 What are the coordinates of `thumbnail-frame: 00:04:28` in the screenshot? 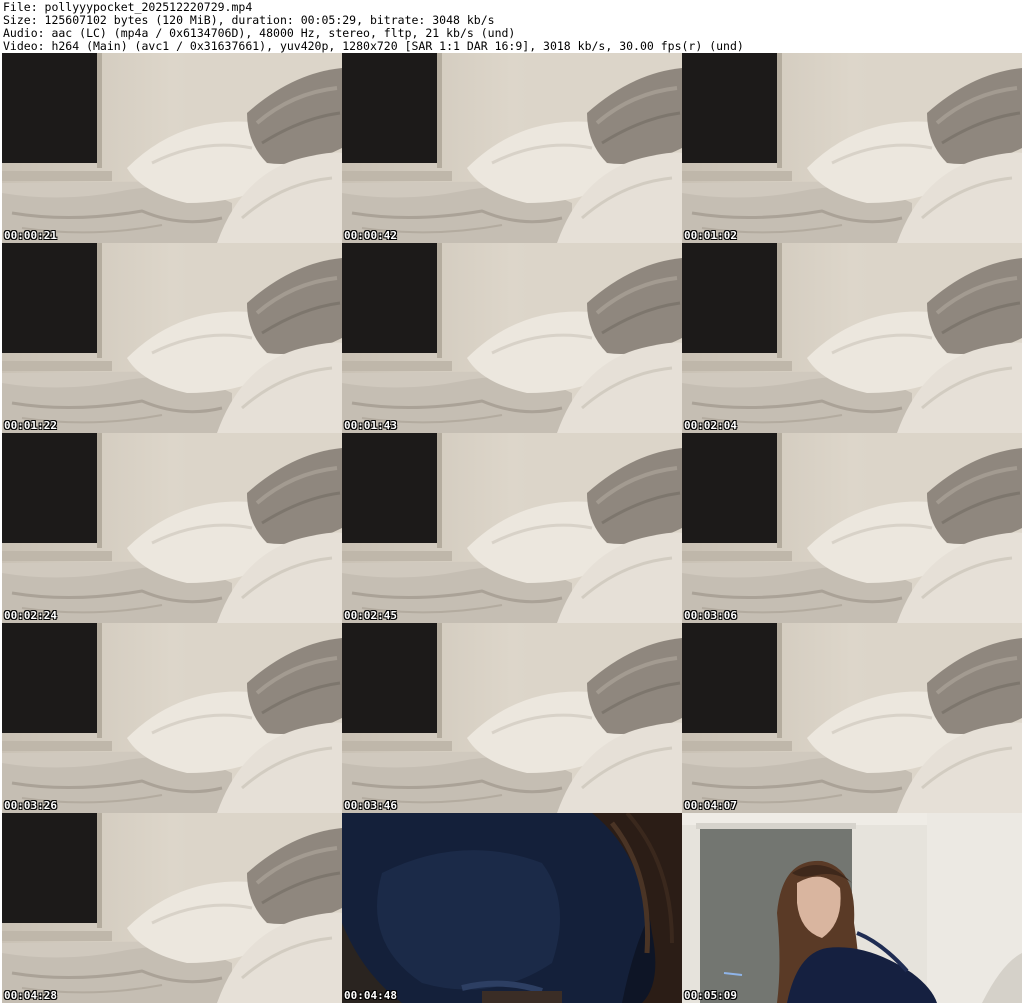 It's located at (172, 908).